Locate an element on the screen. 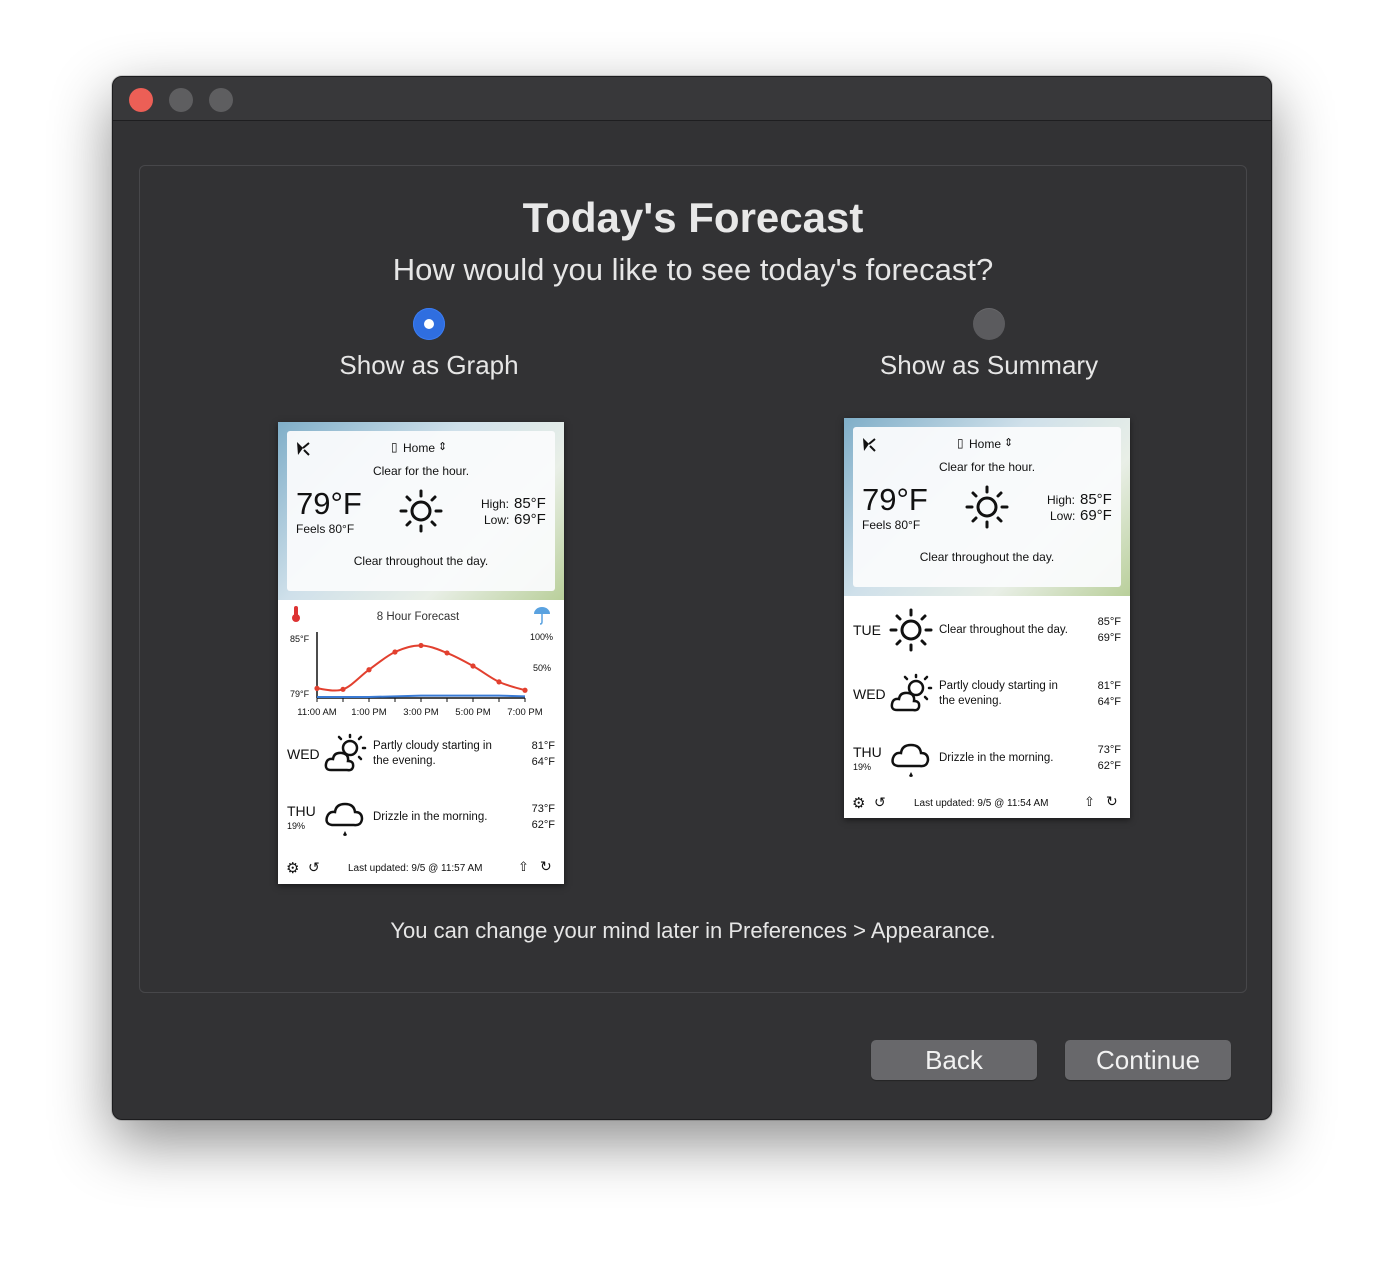  show-as-summary-label: Show as Summary is located at coordinates (989, 365).